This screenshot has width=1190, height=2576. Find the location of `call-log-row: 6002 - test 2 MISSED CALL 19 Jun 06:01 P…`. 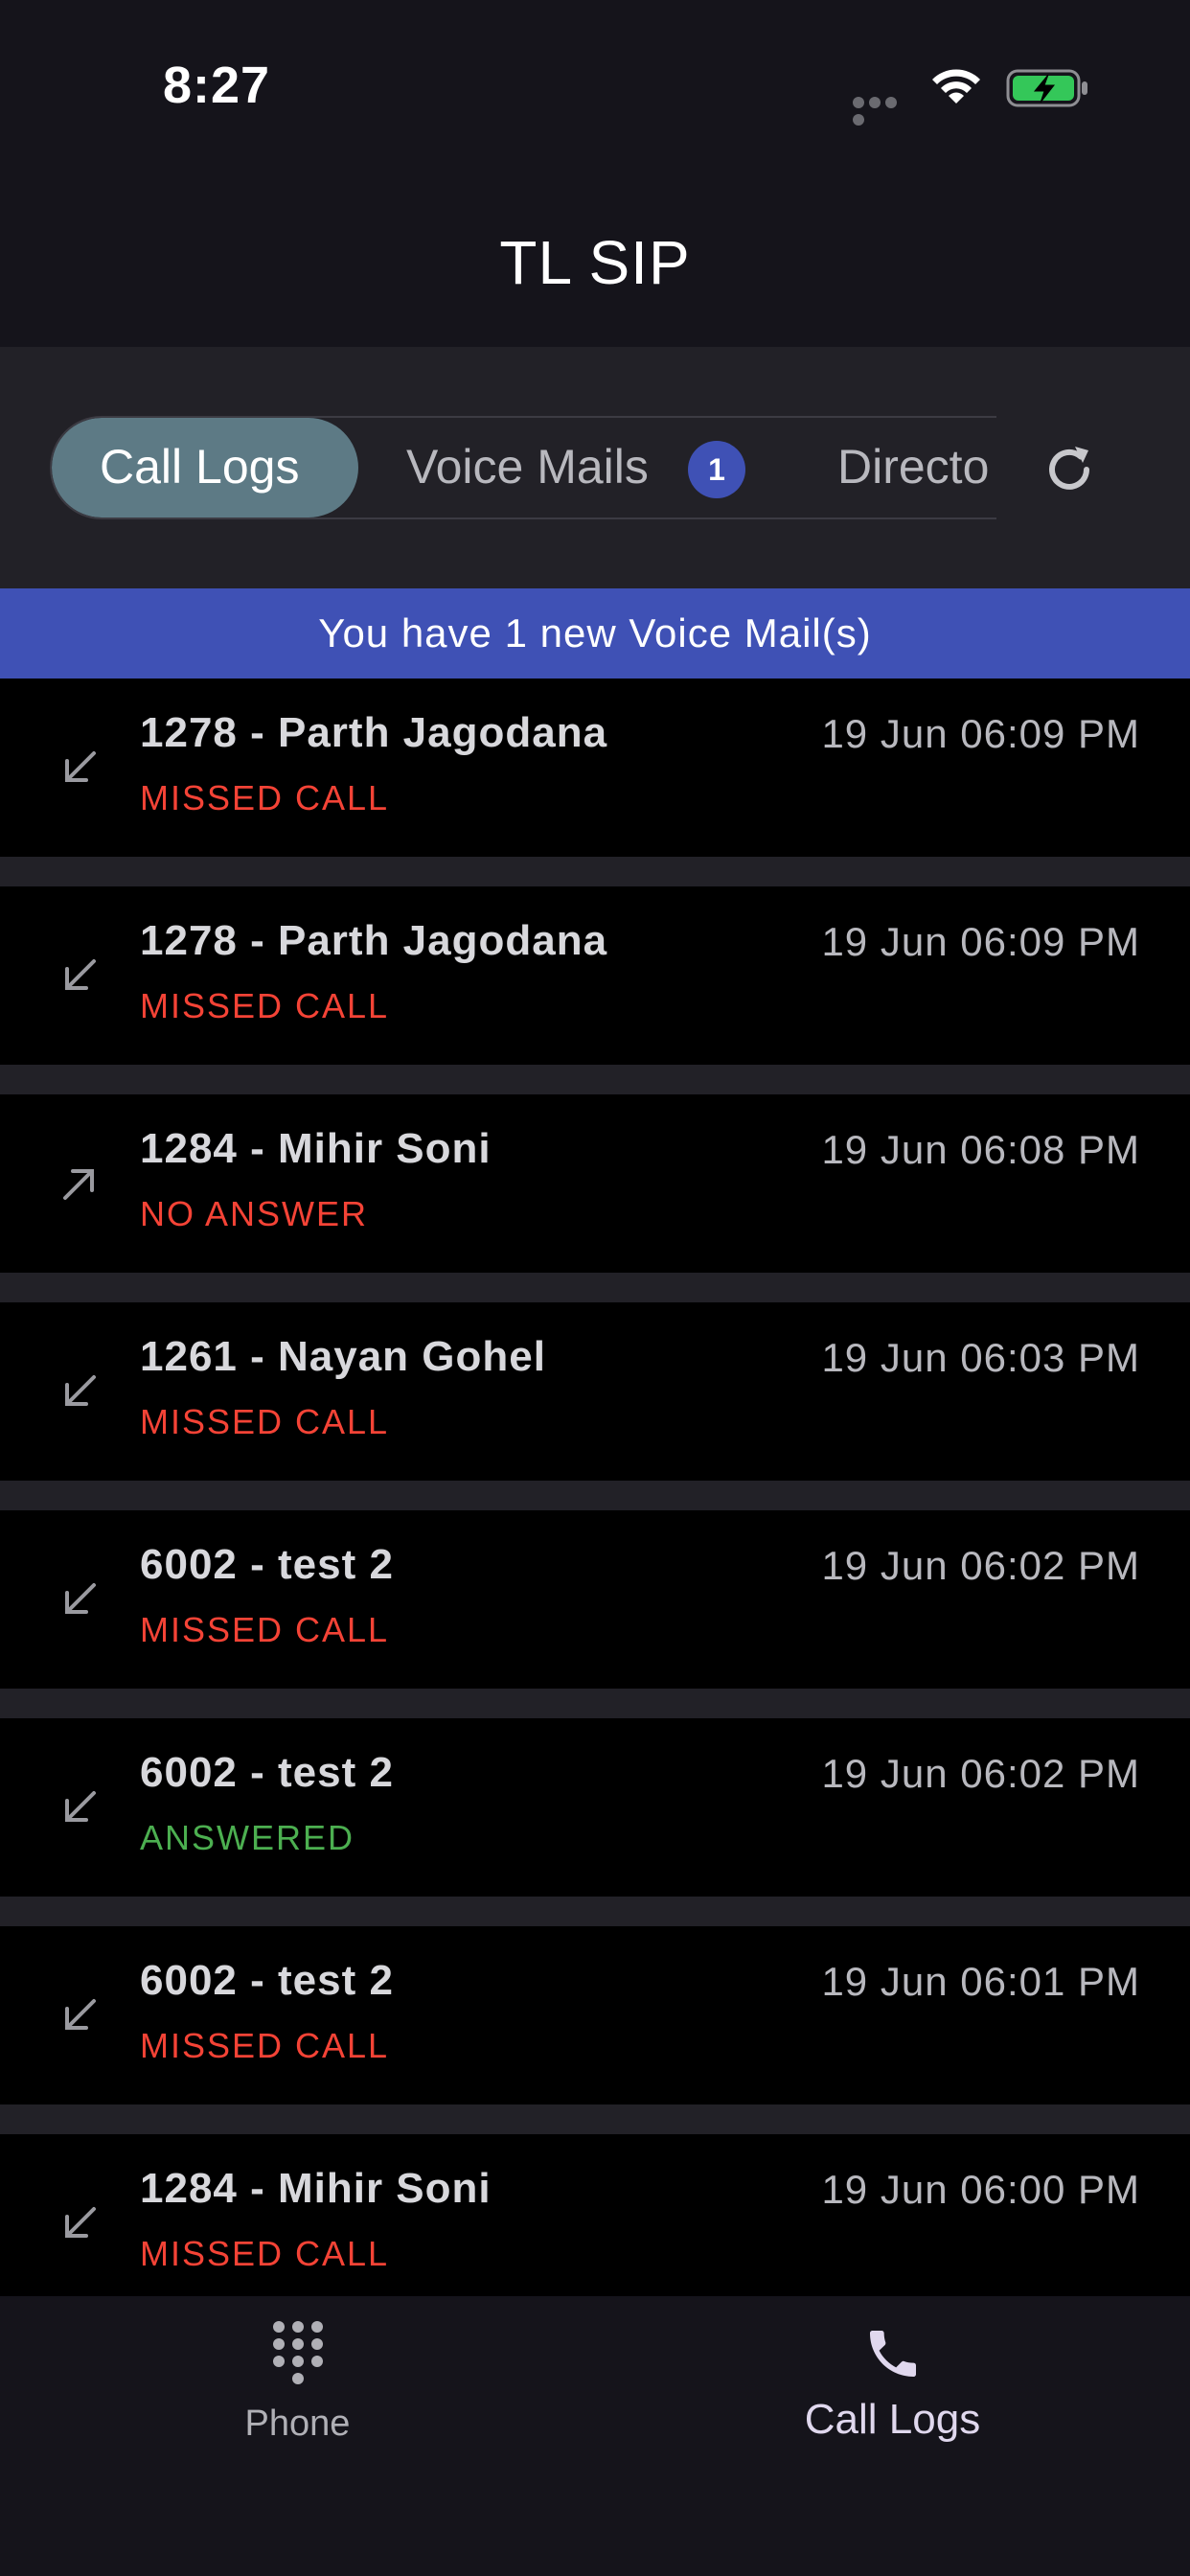

call-log-row: 6002 - test 2 MISSED CALL 19 Jun 06:01 P… is located at coordinates (595, 2015).